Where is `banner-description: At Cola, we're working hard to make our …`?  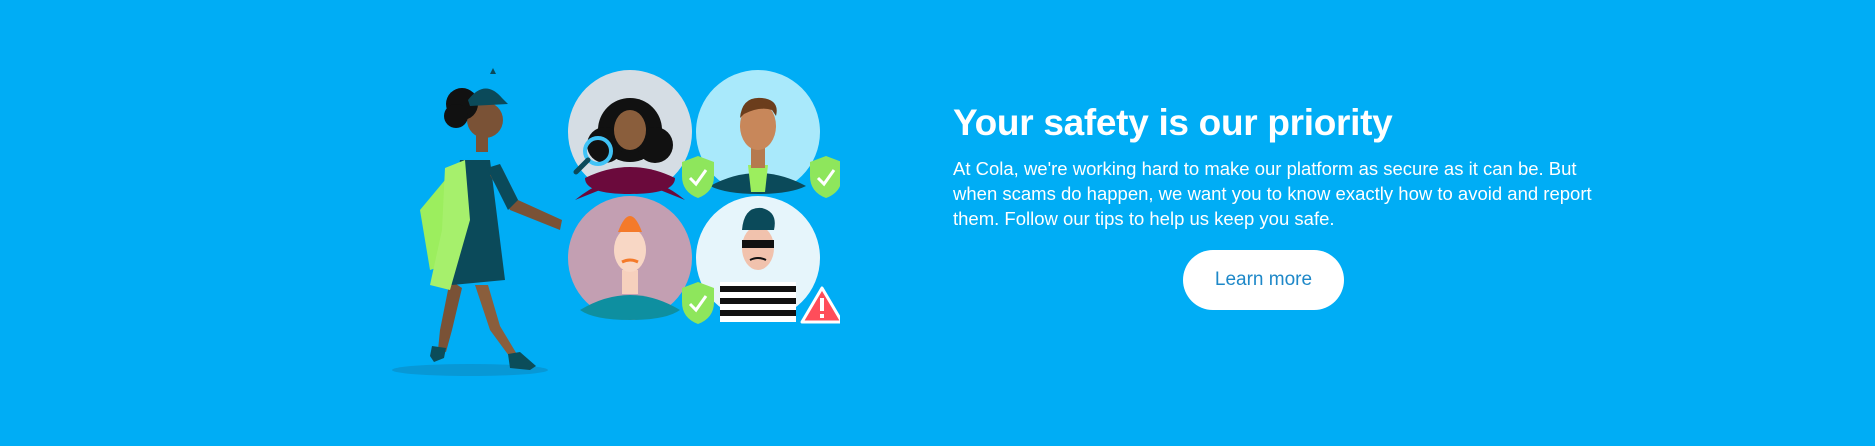
banner-description: At Cola, we're working hard to make our … is located at coordinates (1272, 193).